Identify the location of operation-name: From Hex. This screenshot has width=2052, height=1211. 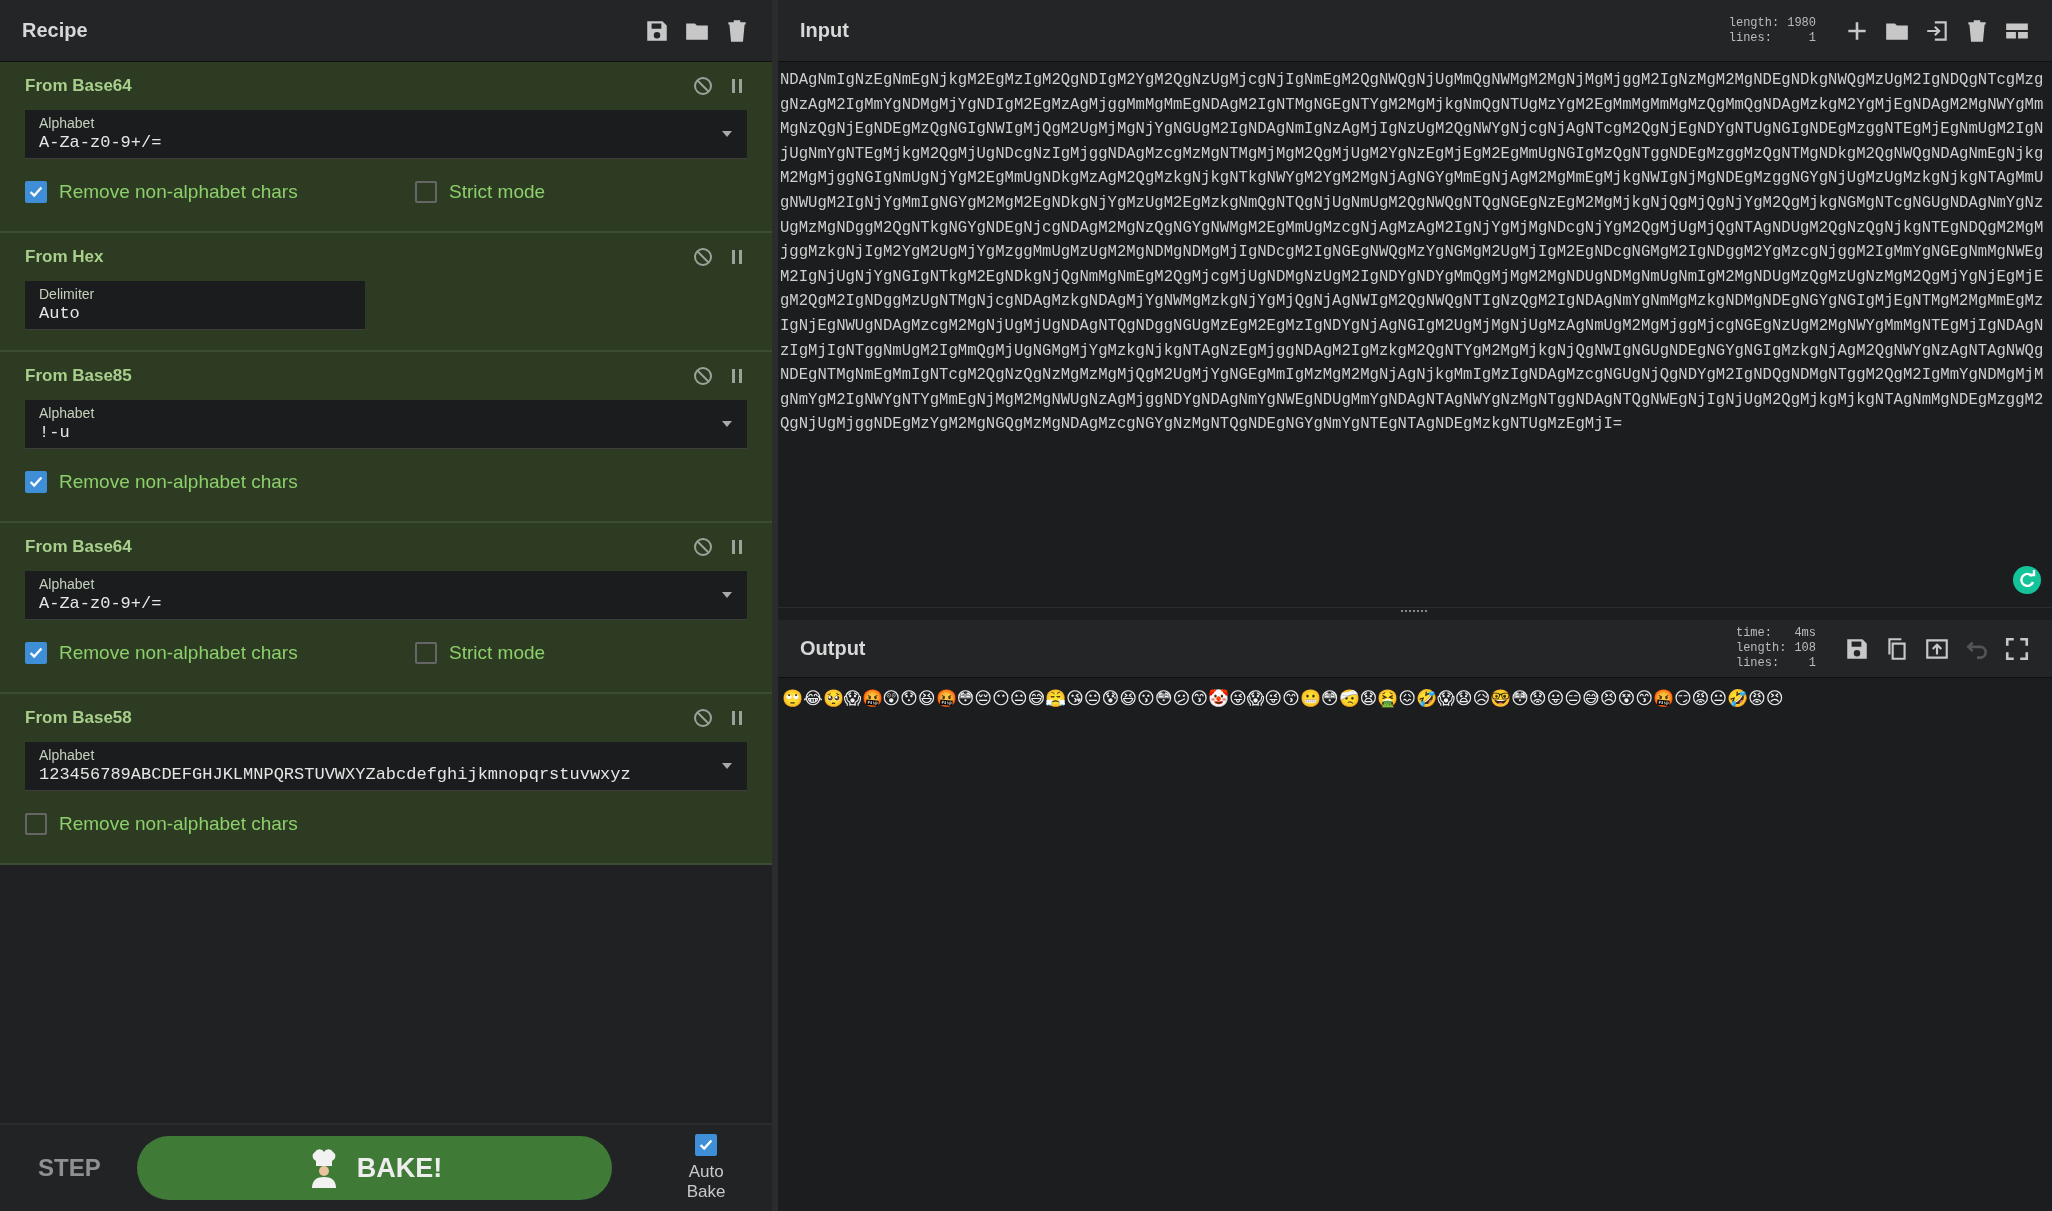
(64, 257).